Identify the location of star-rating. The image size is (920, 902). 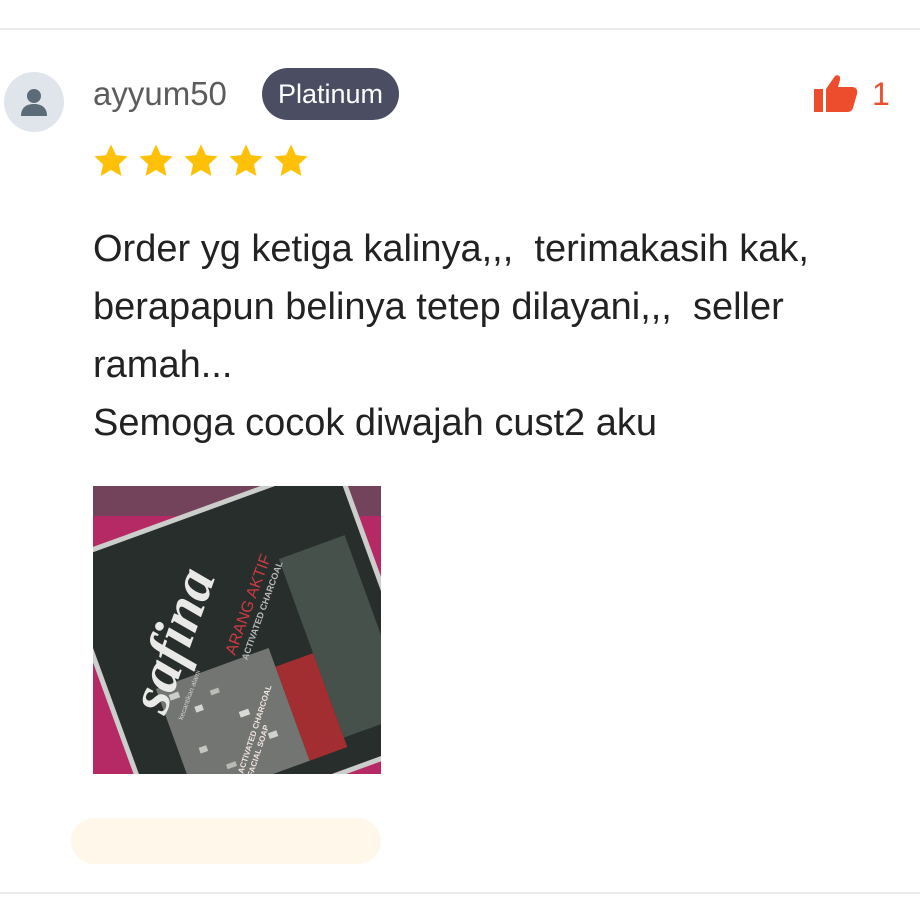
(201, 161).